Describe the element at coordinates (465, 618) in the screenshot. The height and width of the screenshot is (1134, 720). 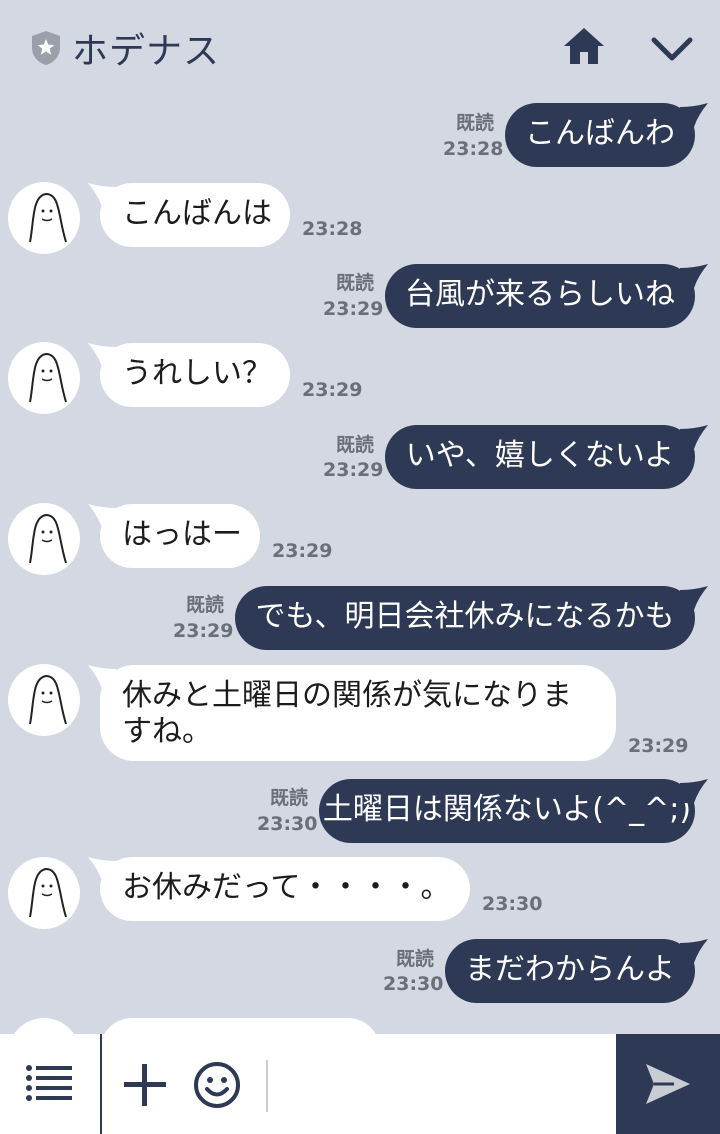
I see `outgoing-message-bubble: でも、明日会社休みになるかも` at that location.